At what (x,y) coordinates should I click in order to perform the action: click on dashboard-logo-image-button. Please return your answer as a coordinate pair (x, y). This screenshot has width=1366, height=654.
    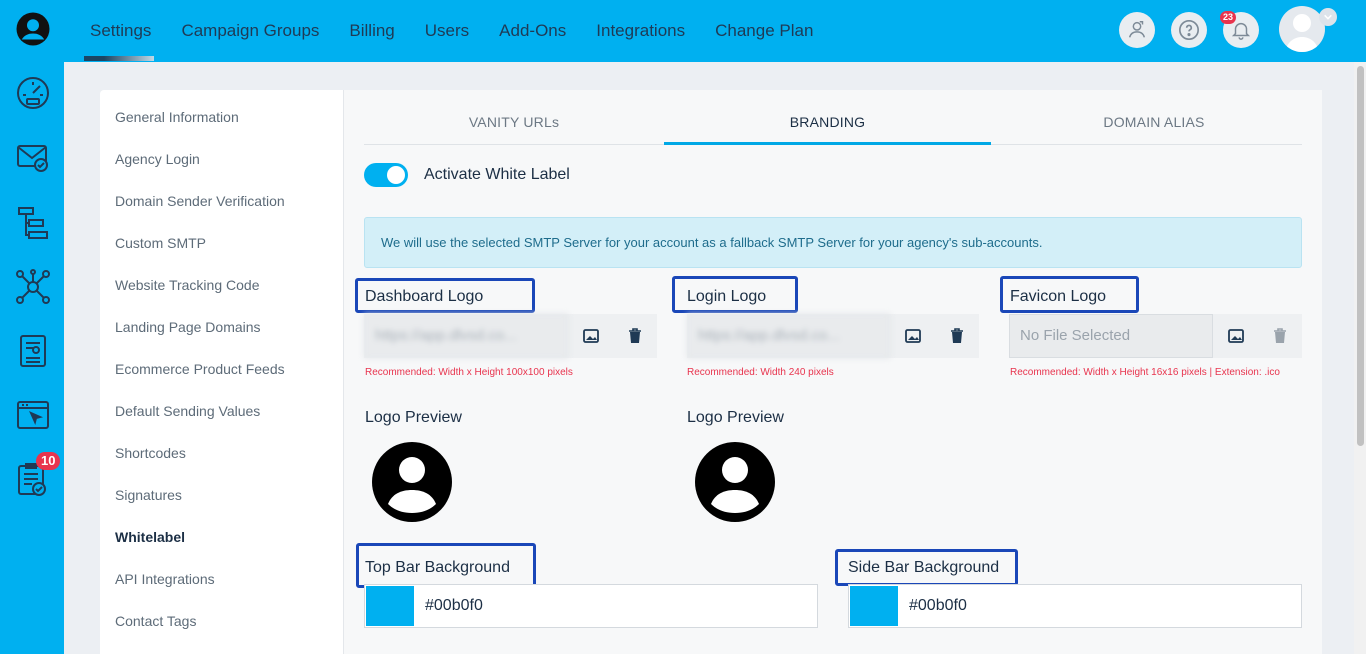
    Looking at the image, I should click on (591, 336).